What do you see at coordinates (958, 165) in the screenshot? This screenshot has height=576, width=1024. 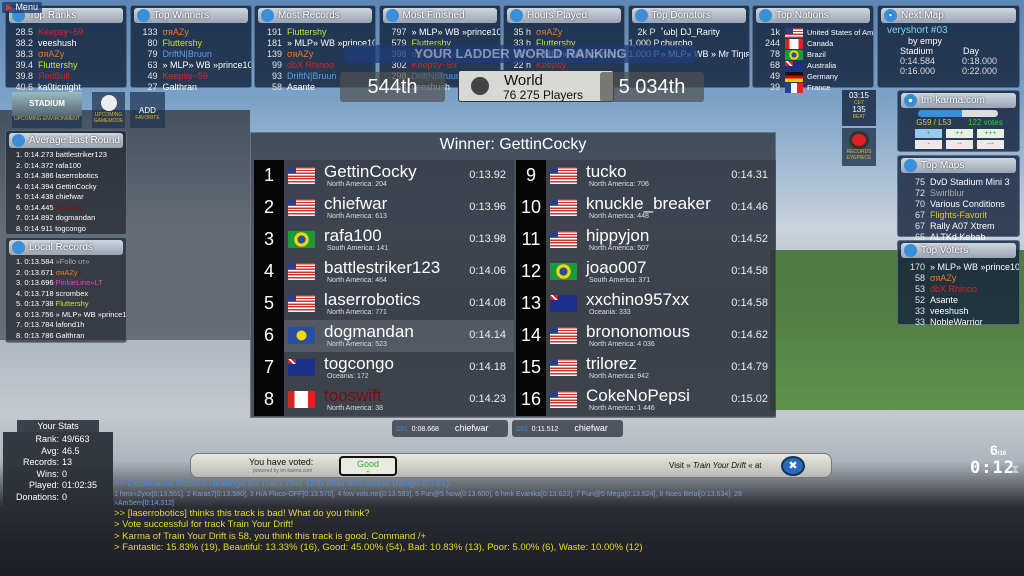 I see `panel-title: Top Maps` at bounding box center [958, 165].